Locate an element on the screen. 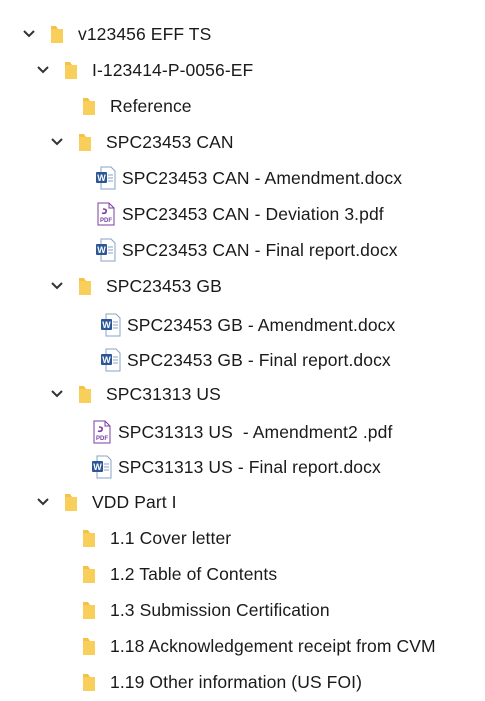  file-item: PDF SPC31313 US - Amendment2 .pdf is located at coordinates (242, 432).